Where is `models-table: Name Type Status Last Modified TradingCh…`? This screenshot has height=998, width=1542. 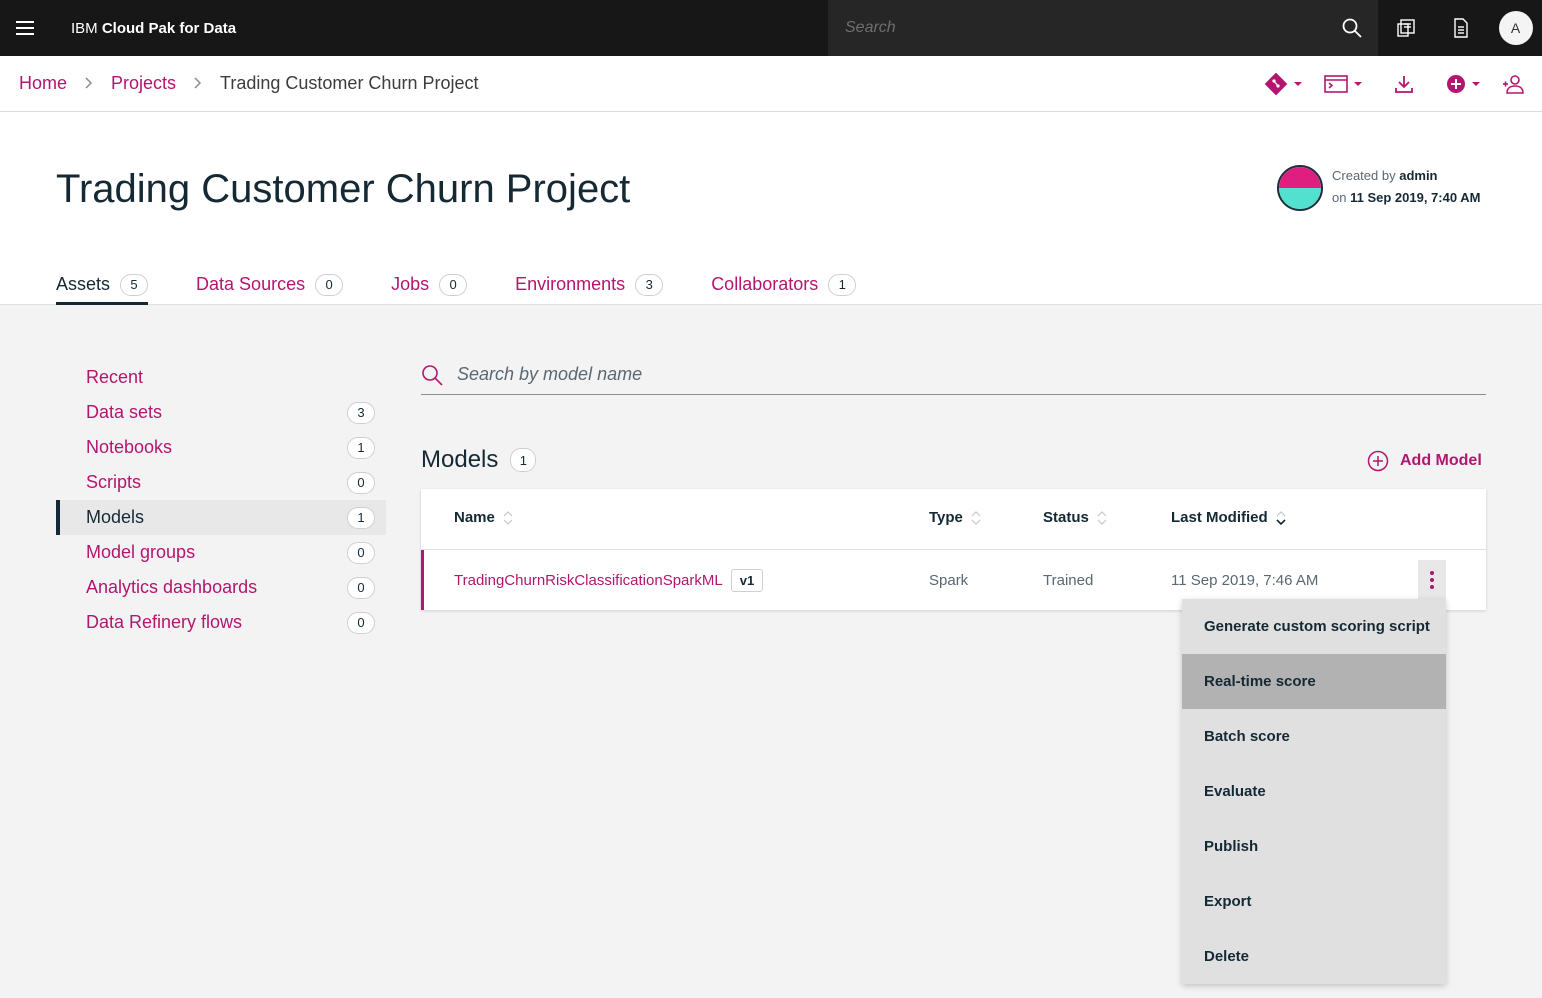 models-table: Name Type Status Last Modified TradingCh… is located at coordinates (953, 549).